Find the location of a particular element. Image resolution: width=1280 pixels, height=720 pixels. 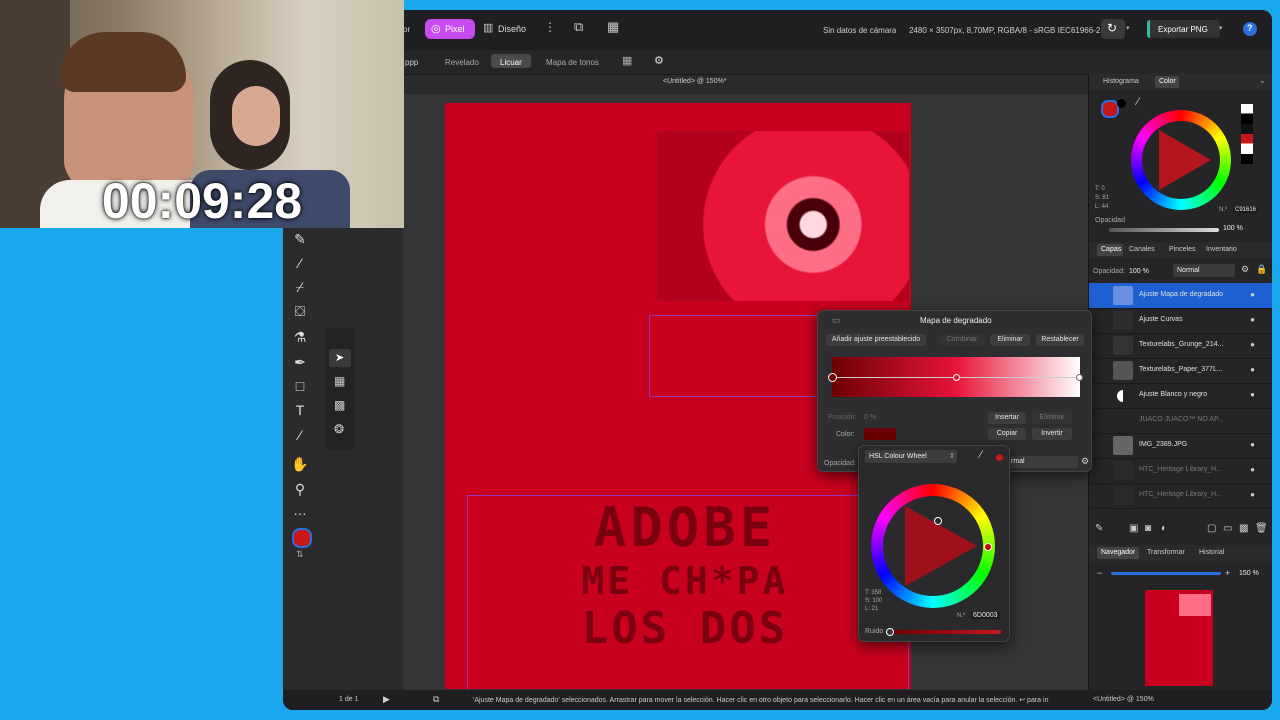

liquify-button: Licuar is located at coordinates (511, 61).